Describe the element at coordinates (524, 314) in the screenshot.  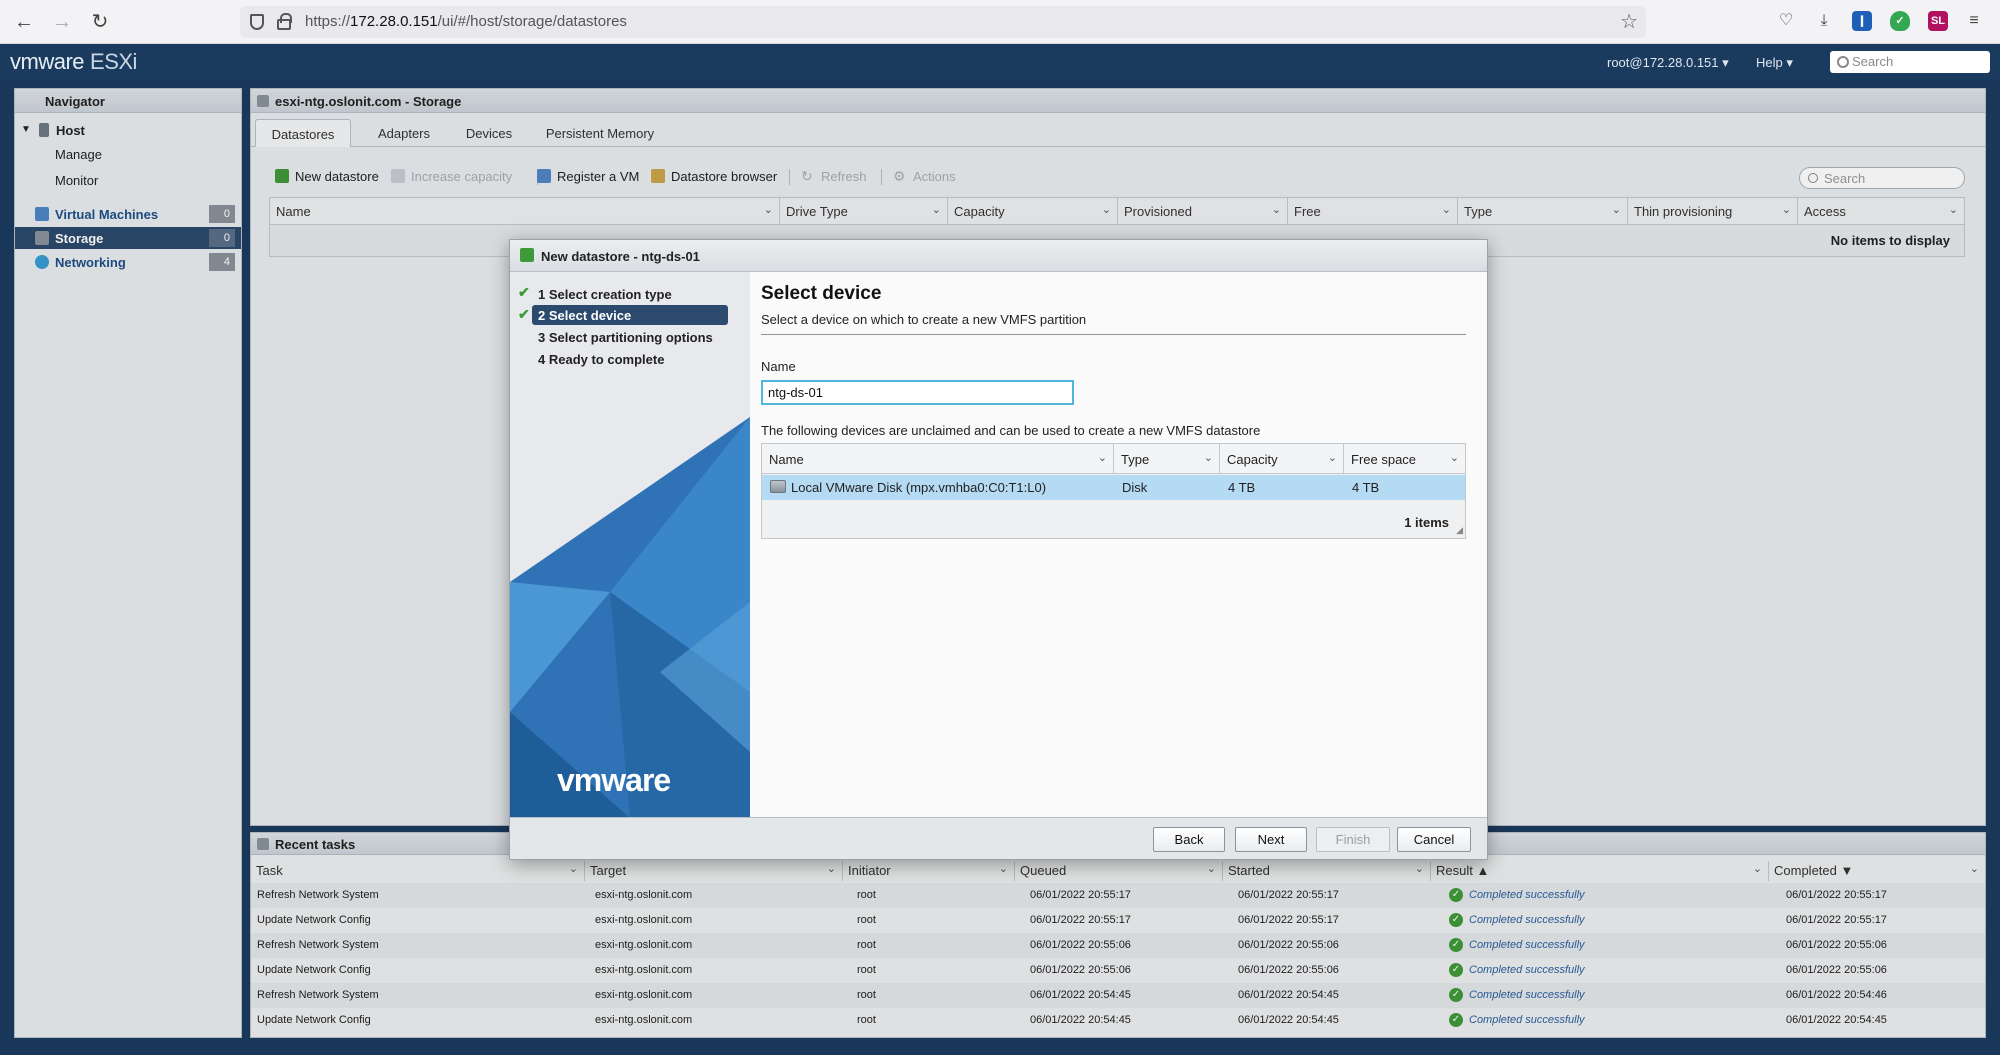
I see `step-2-check-icon: ✔` at that location.